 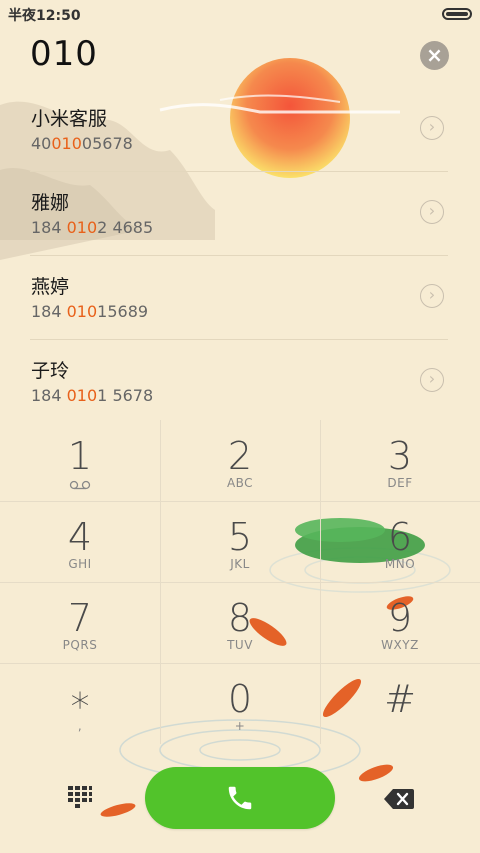 I want to click on phone-icon, so click(x=240, y=798).